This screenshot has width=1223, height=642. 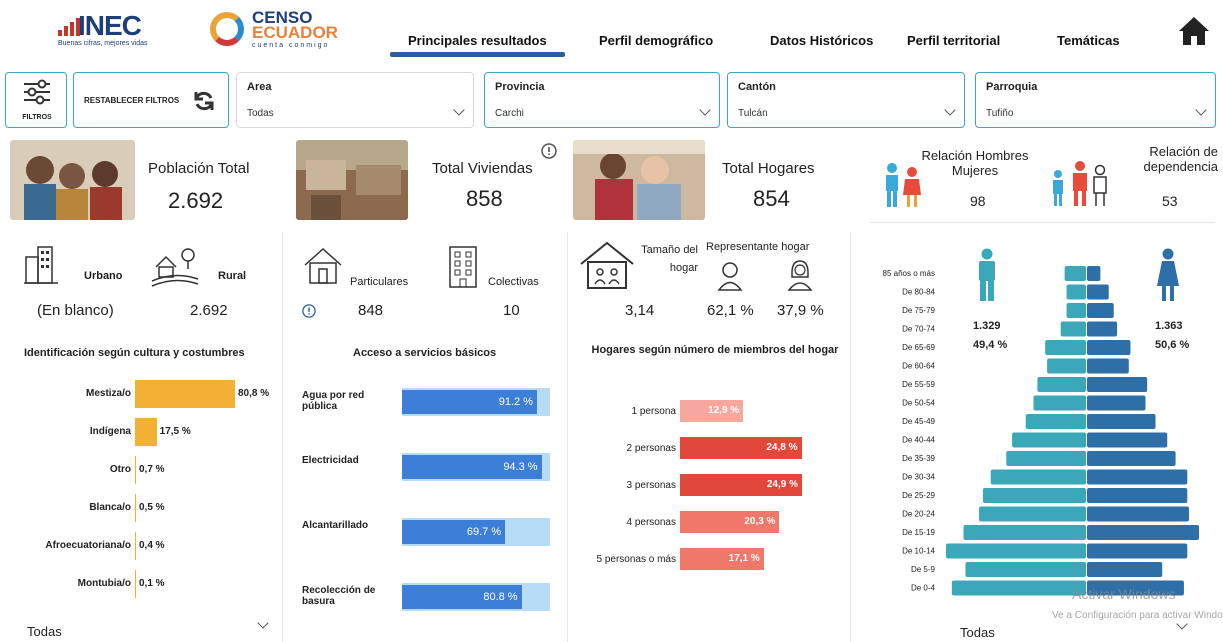 I want to click on inec-logo: INEC Buenas cifras, mejores vidas, so click(x=118, y=29).